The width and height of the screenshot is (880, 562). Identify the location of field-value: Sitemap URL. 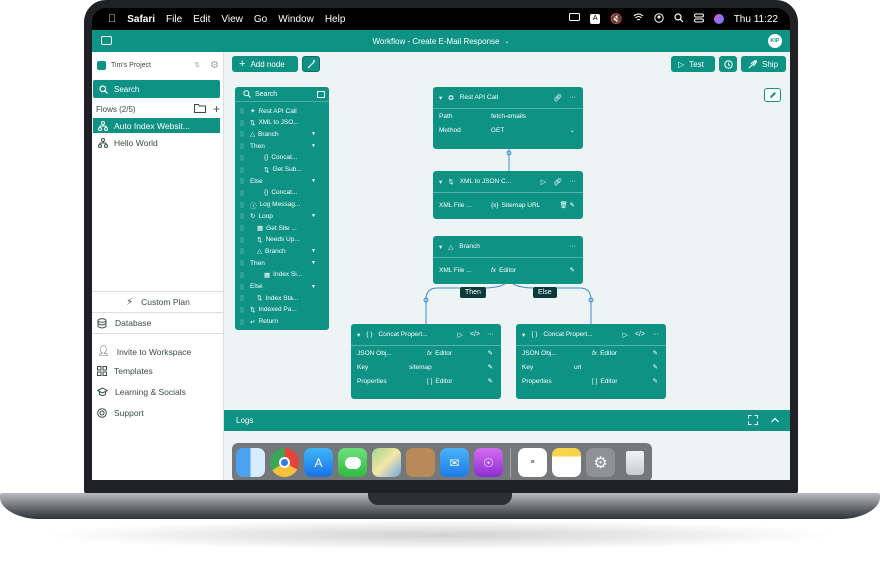
(521, 205).